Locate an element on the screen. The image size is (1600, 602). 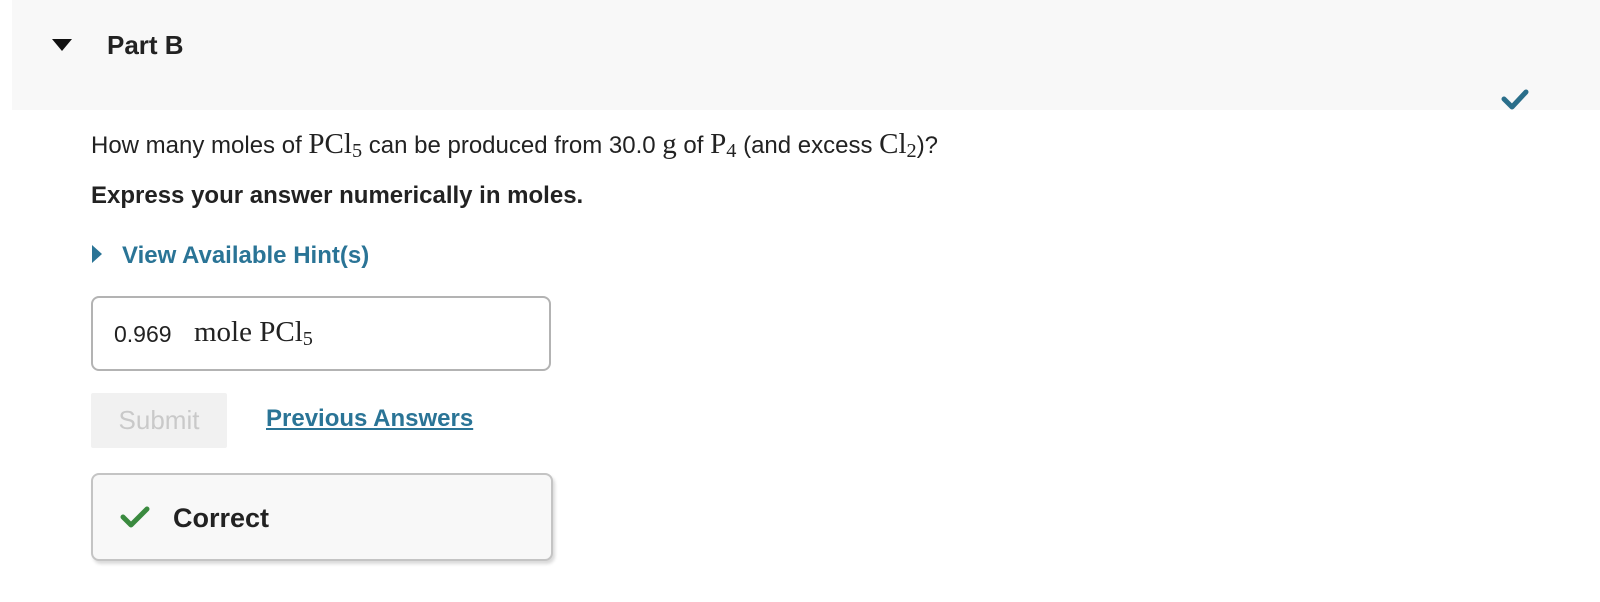
feedback-label: Correct is located at coordinates (221, 518).